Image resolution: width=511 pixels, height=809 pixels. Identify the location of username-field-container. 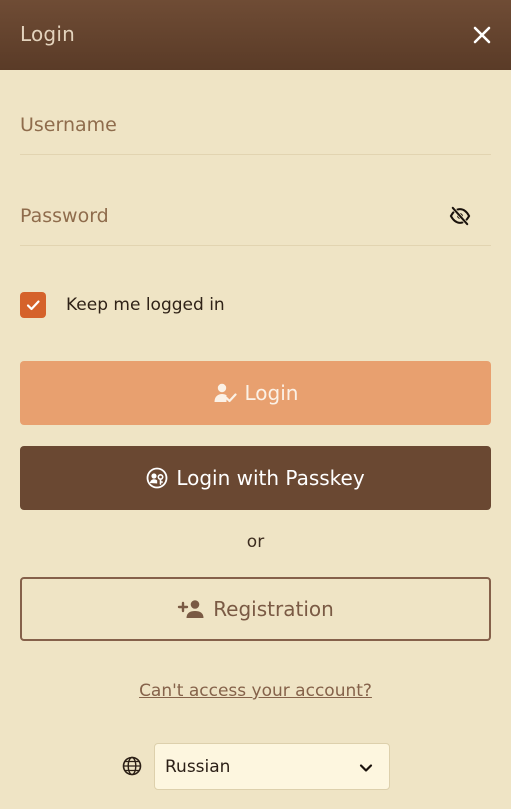
(255, 125).